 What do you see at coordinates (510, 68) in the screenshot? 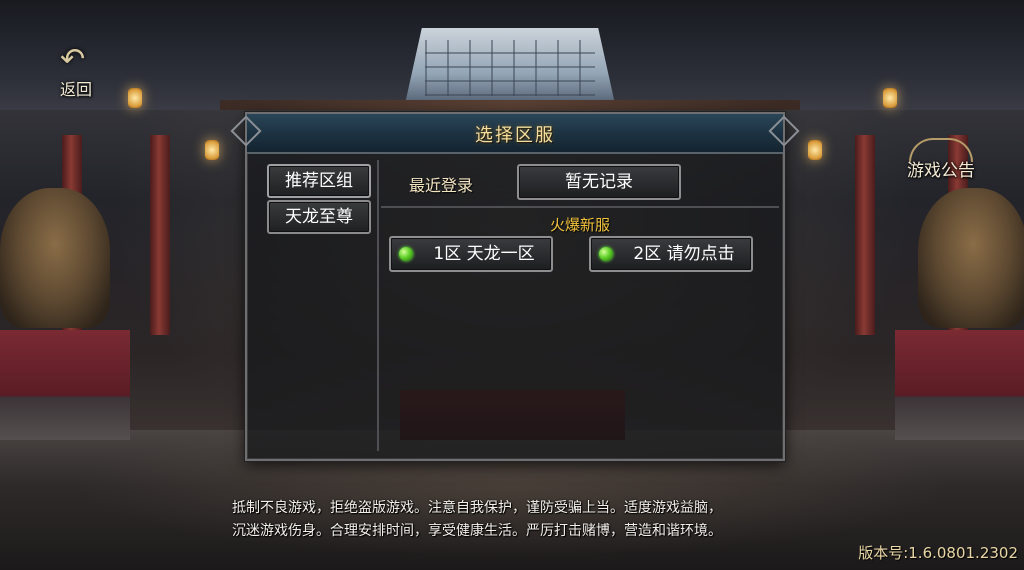
I see `skylight-lattice` at bounding box center [510, 68].